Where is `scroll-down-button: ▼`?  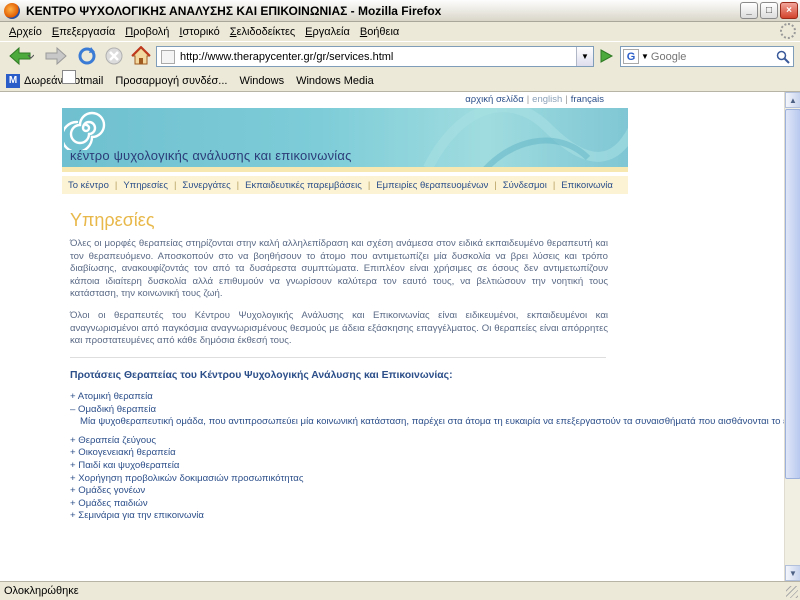
scroll-down-button: ▼ is located at coordinates (792, 573).